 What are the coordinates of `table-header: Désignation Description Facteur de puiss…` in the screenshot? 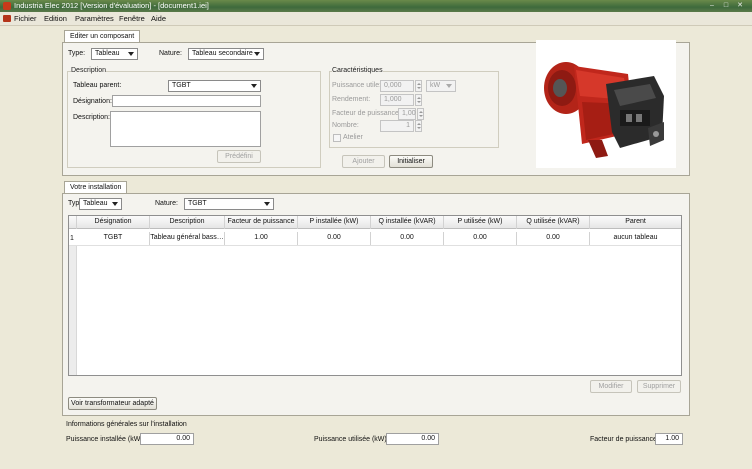 It's located at (375, 222).